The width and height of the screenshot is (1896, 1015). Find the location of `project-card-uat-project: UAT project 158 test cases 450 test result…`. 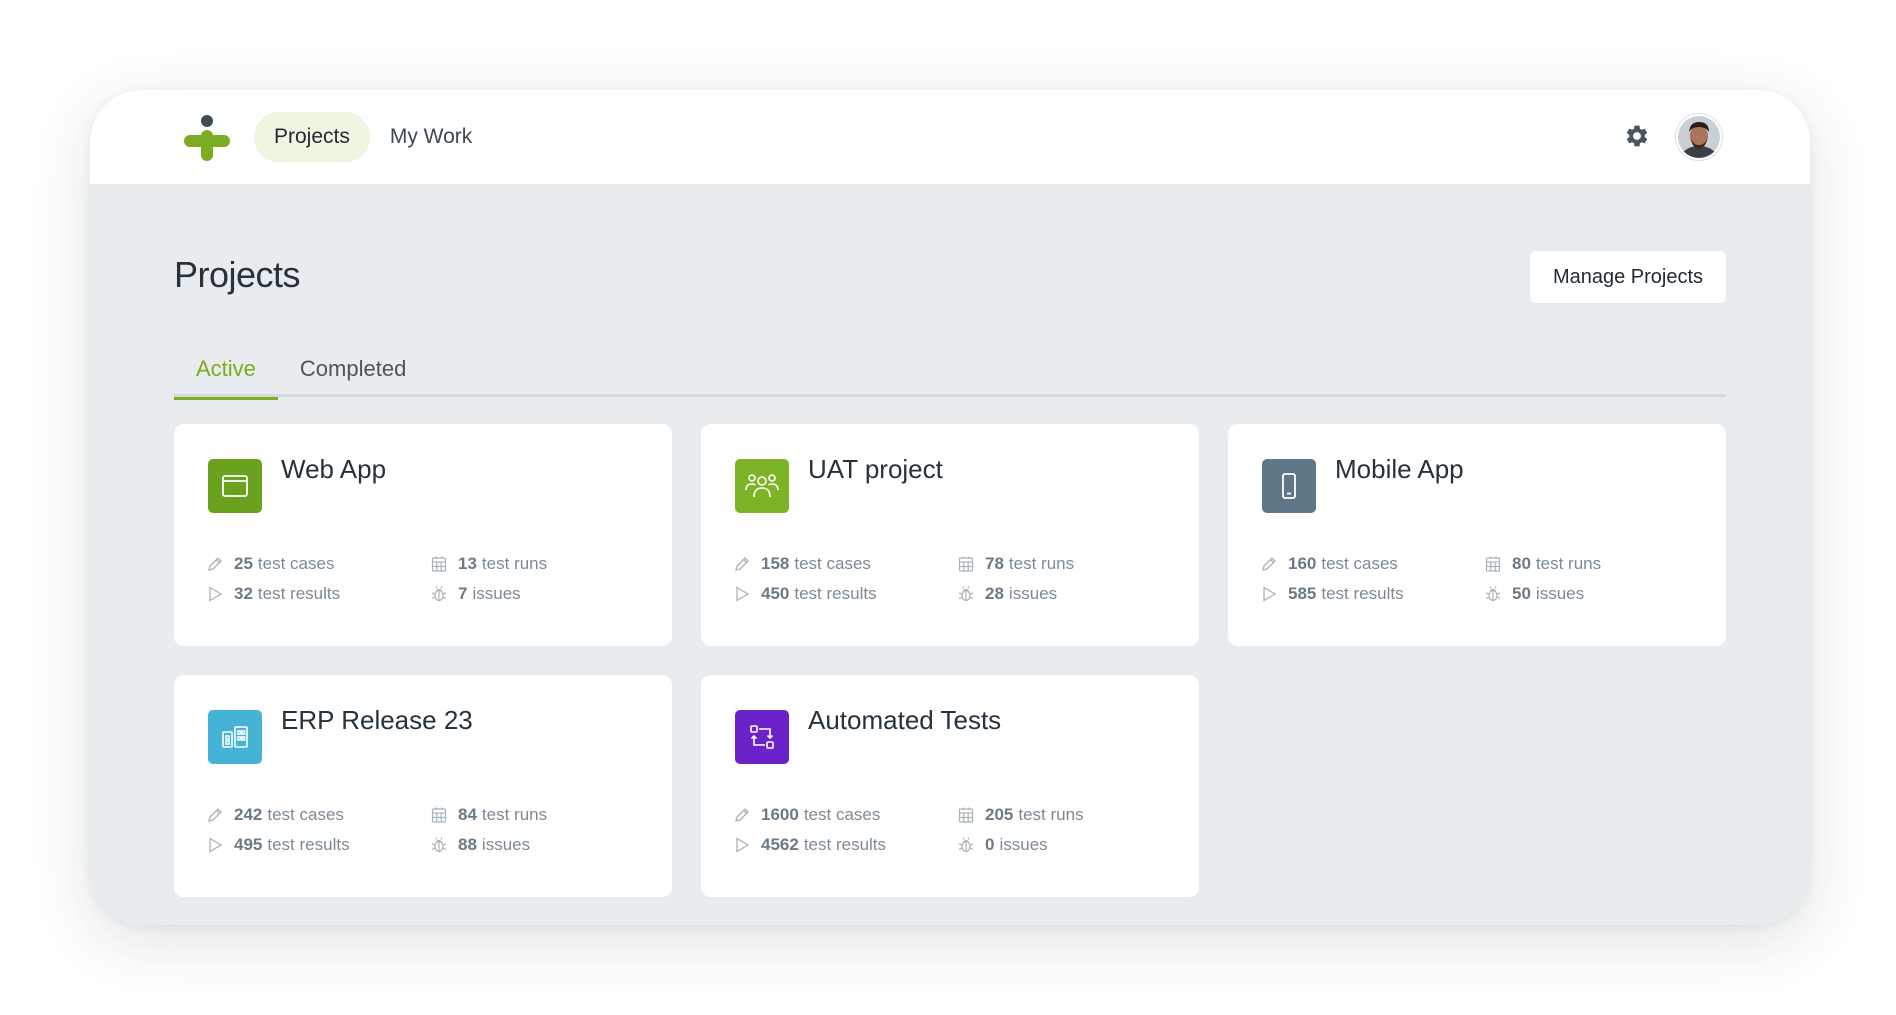

project-card-uat-project: UAT project 158 test cases 450 test result… is located at coordinates (950, 535).